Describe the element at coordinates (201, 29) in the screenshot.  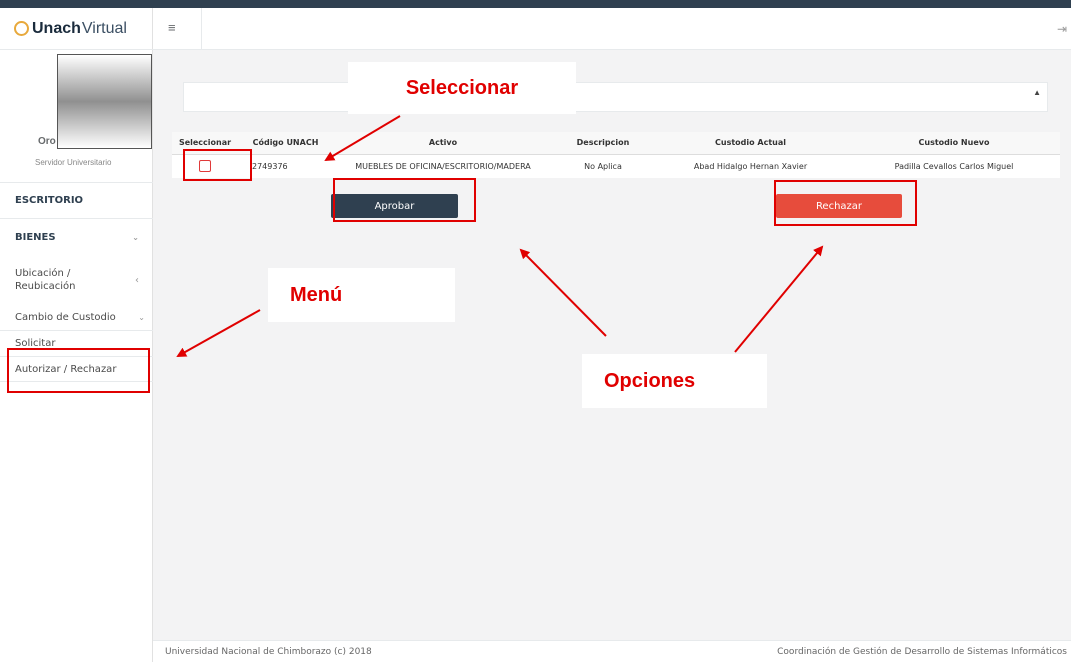
I see `divider` at that location.